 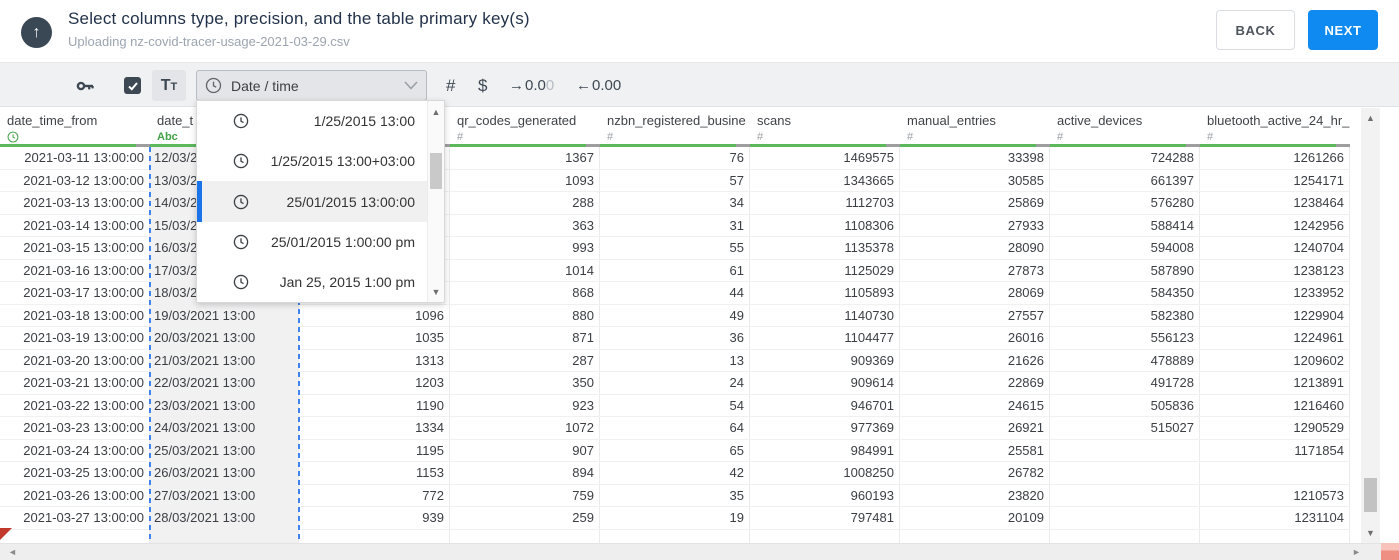 I want to click on dropdown-option: 1/25/2015 13:00, so click(x=312, y=121).